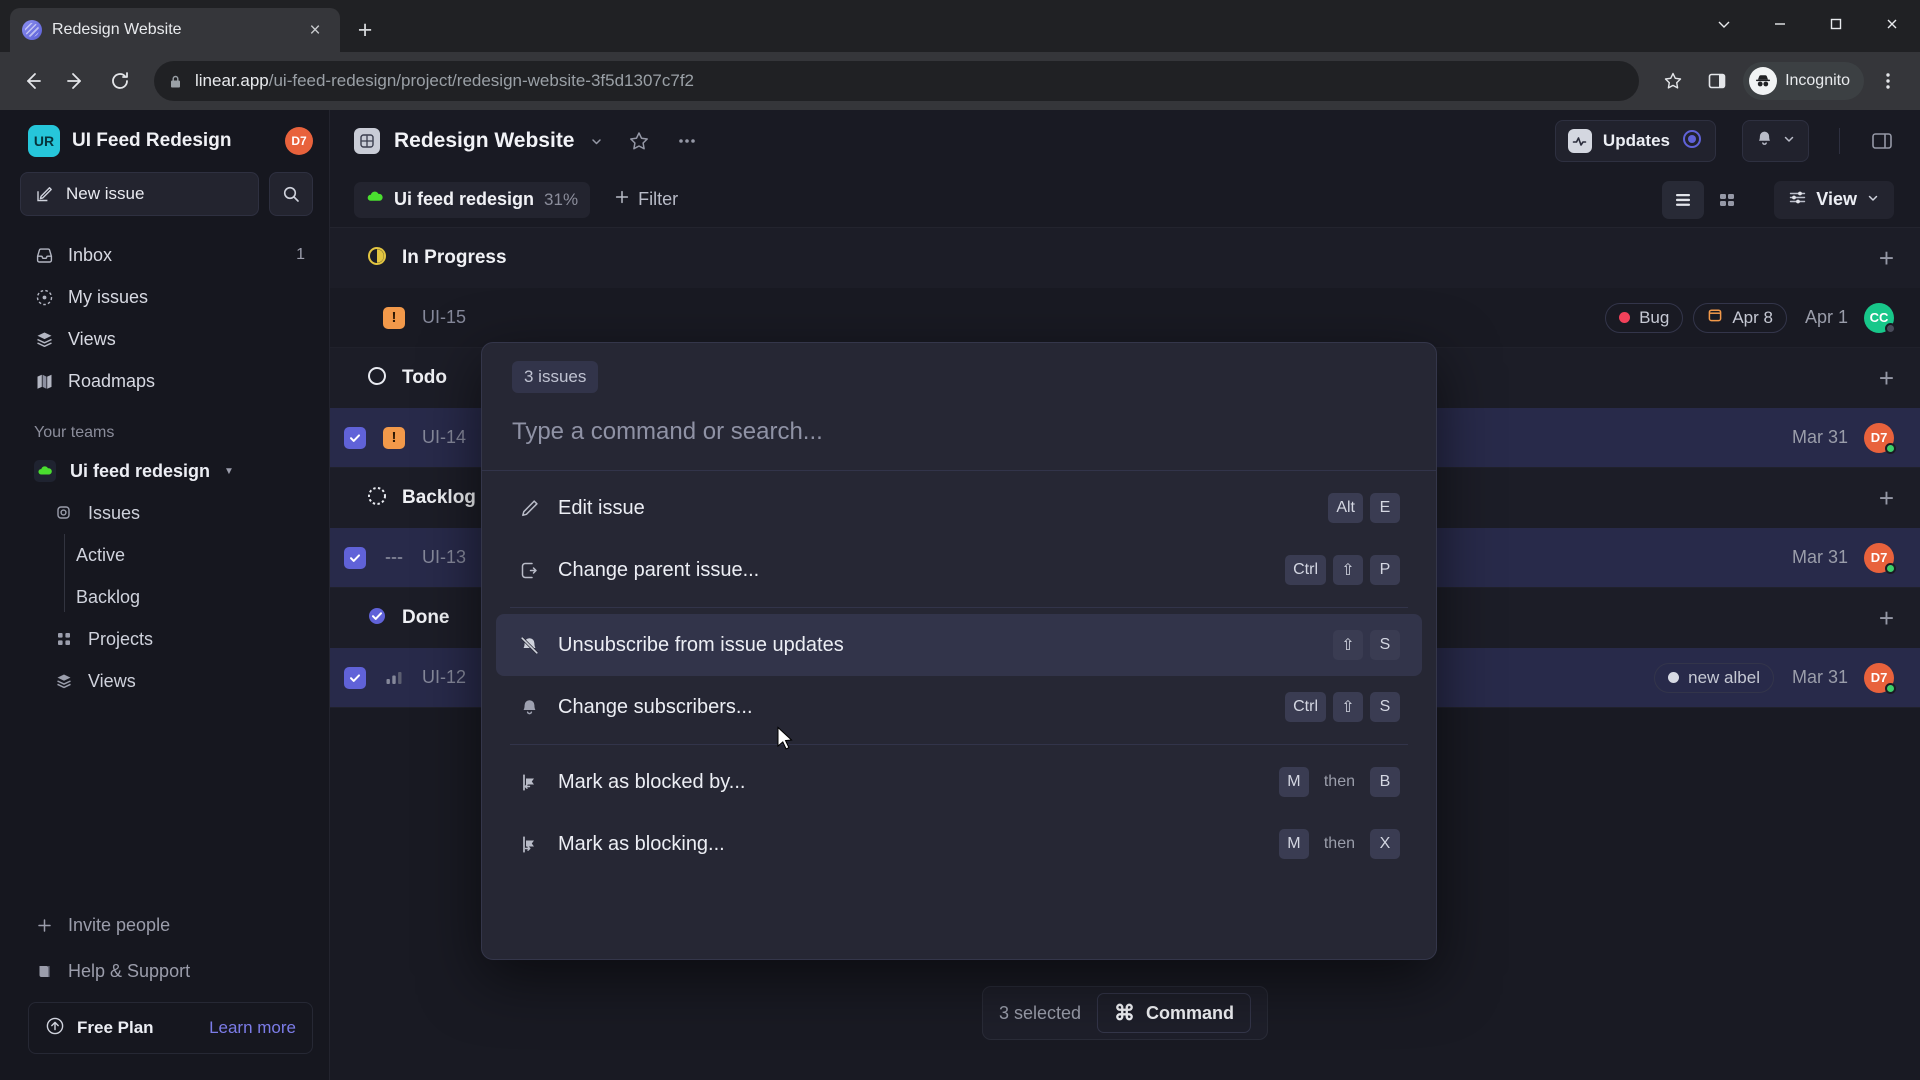 Image resolution: width=1920 pixels, height=1080 pixels. I want to click on command-item-mark-as-blocking: Mark as blocking... M then X, so click(959, 844).